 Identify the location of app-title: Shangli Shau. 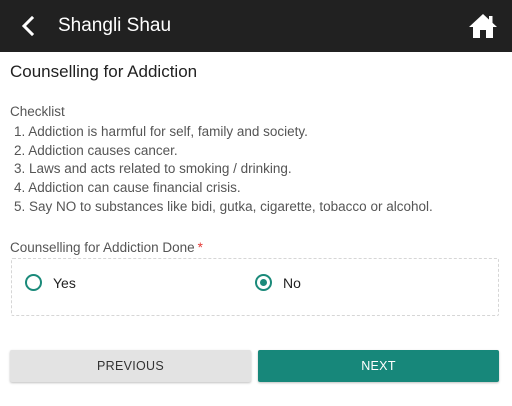
(115, 25).